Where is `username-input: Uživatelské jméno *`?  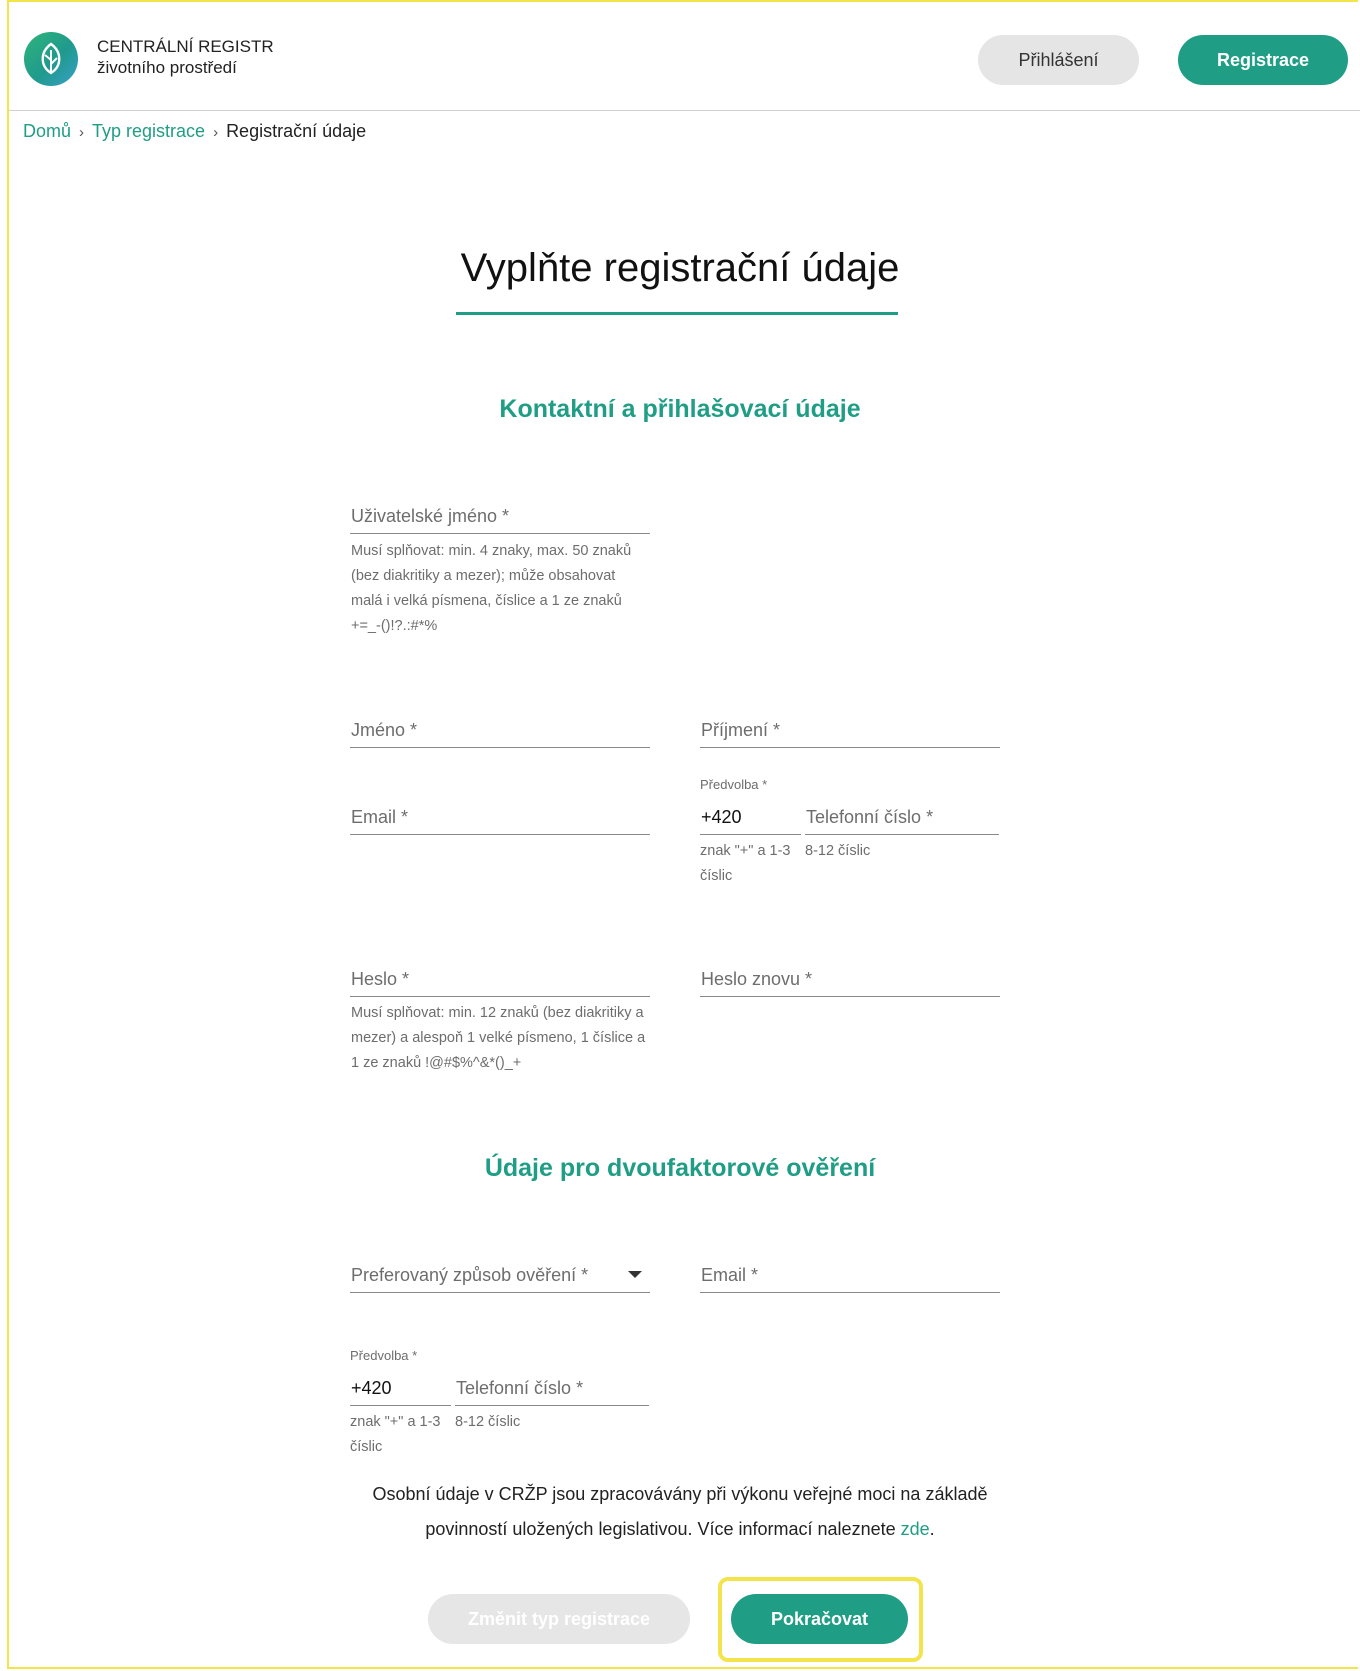 username-input: Uživatelské jméno * is located at coordinates (500, 516).